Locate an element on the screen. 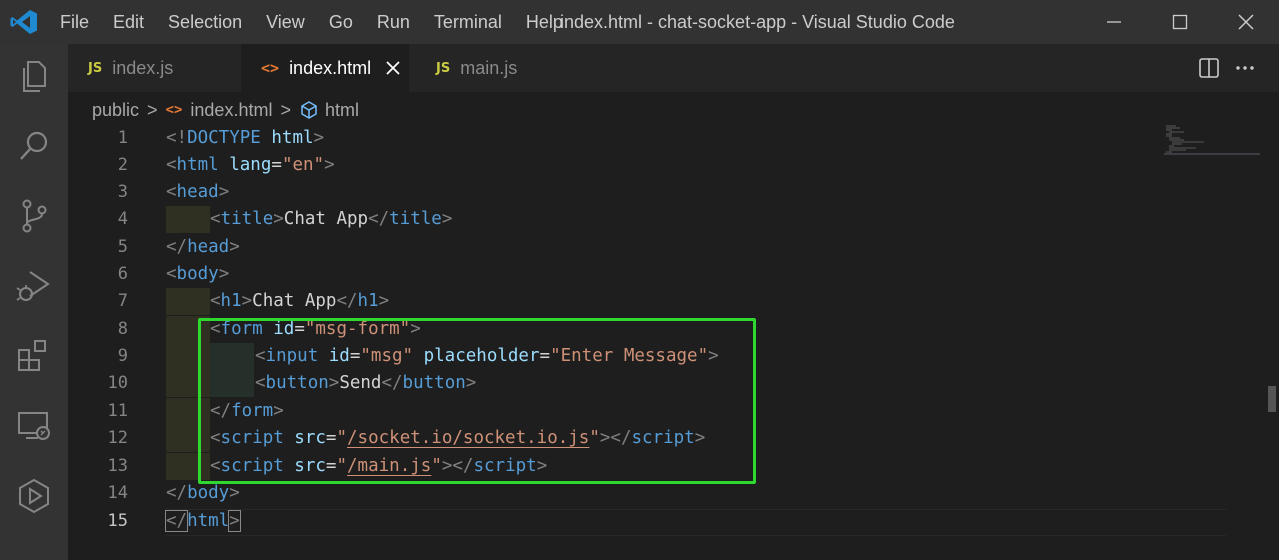 The image size is (1279, 560). maximize-button is located at coordinates (1180, 22).